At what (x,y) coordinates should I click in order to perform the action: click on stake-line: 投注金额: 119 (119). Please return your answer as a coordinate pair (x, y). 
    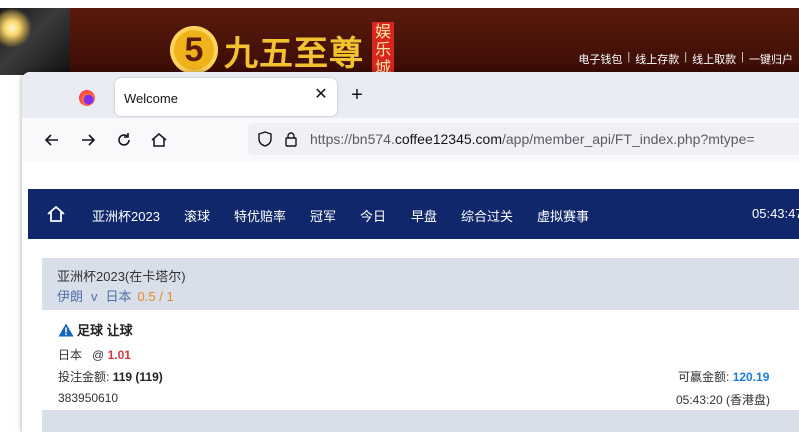
    Looking at the image, I should click on (110, 376).